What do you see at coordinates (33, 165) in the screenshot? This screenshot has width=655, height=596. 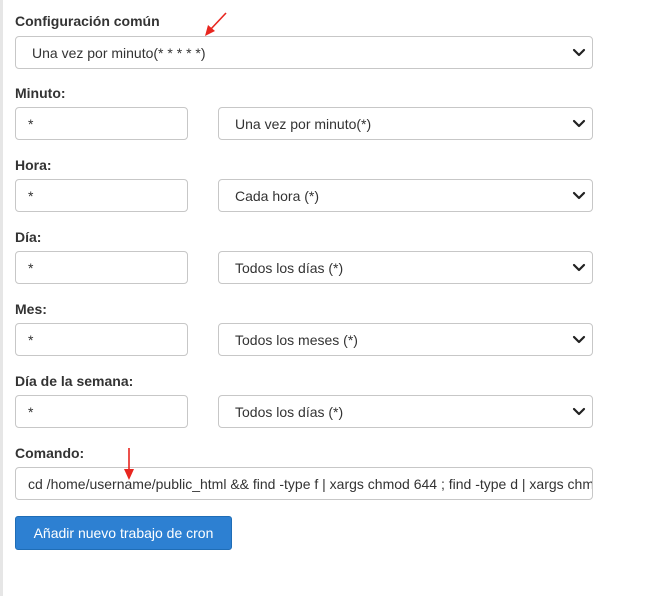 I see `hour-label: Hora:` at bounding box center [33, 165].